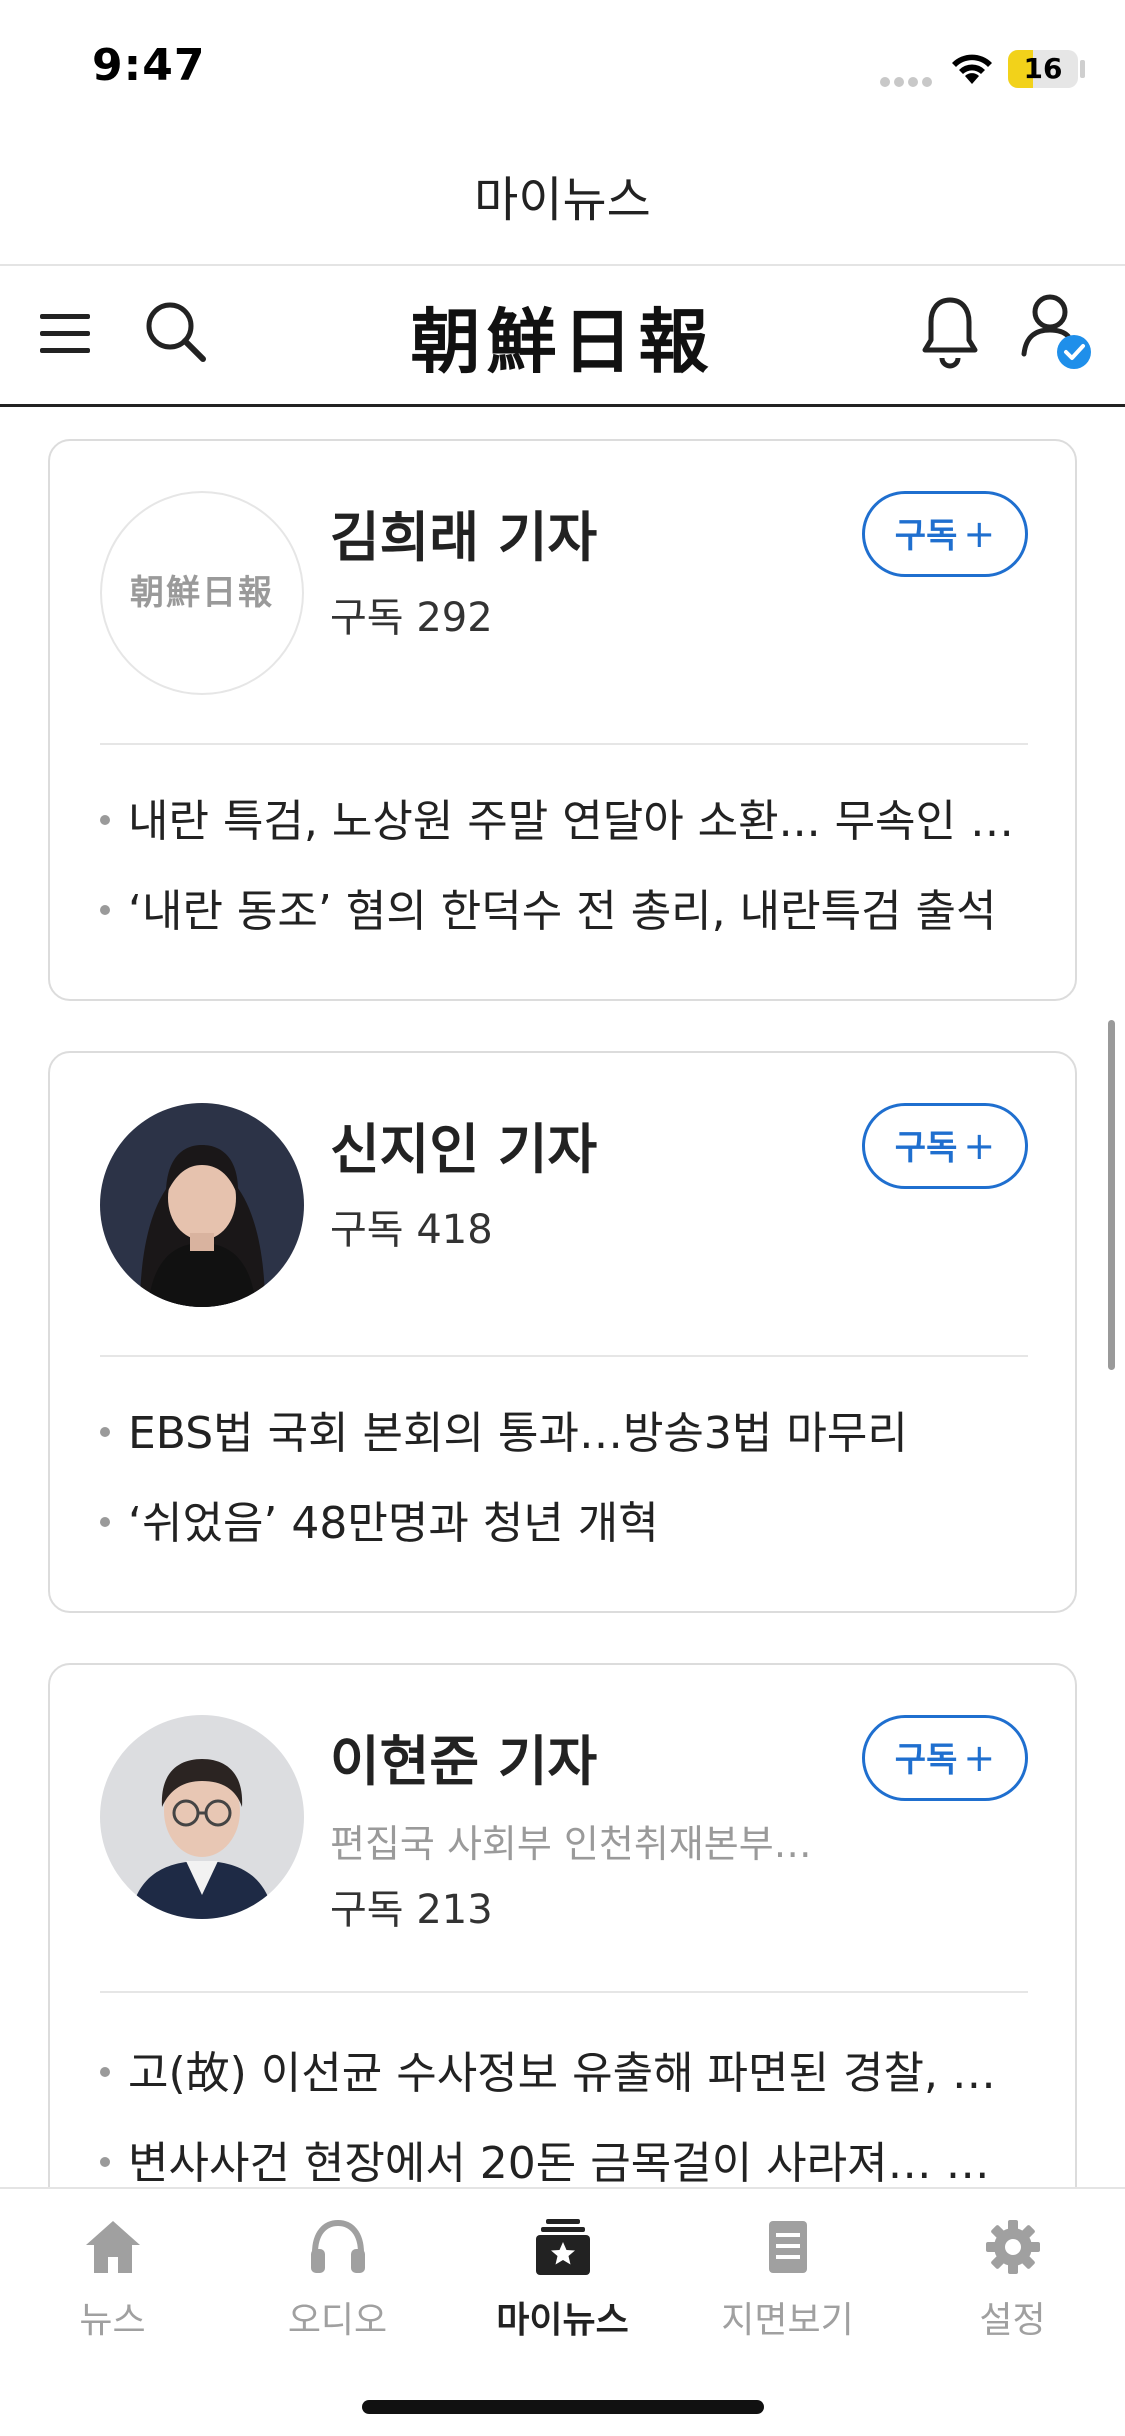 The width and height of the screenshot is (1125, 2436). Describe the element at coordinates (518, 1433) in the screenshot. I see `article-title: EBS법 국회 본회의 통과…방송3법 마무리` at that location.